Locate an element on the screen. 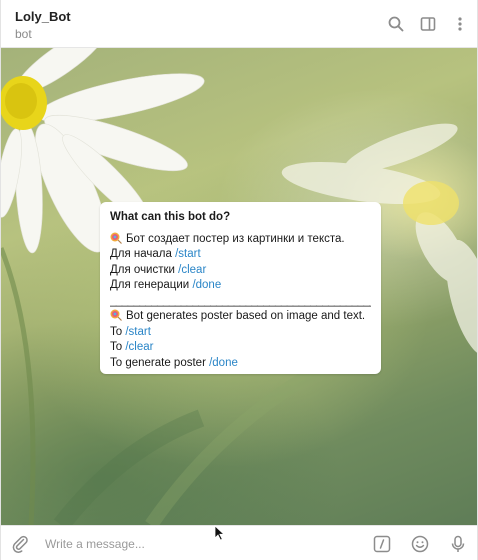 The height and width of the screenshot is (560, 478). chat-header: Loly_Bot bot is located at coordinates (239, 24).